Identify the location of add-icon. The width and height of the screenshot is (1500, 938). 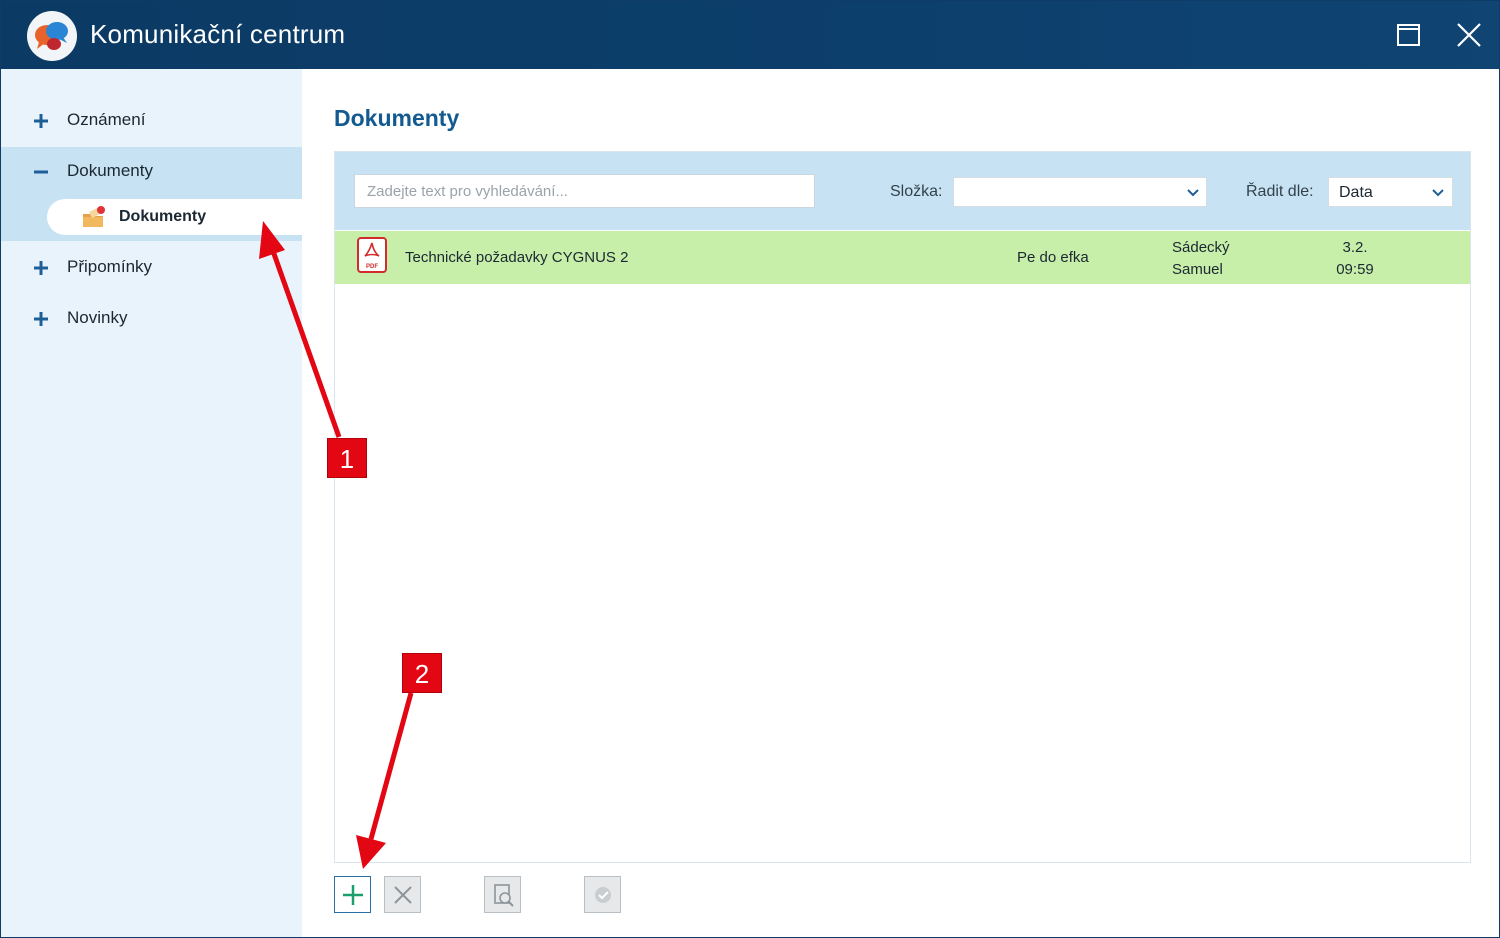
(353, 895).